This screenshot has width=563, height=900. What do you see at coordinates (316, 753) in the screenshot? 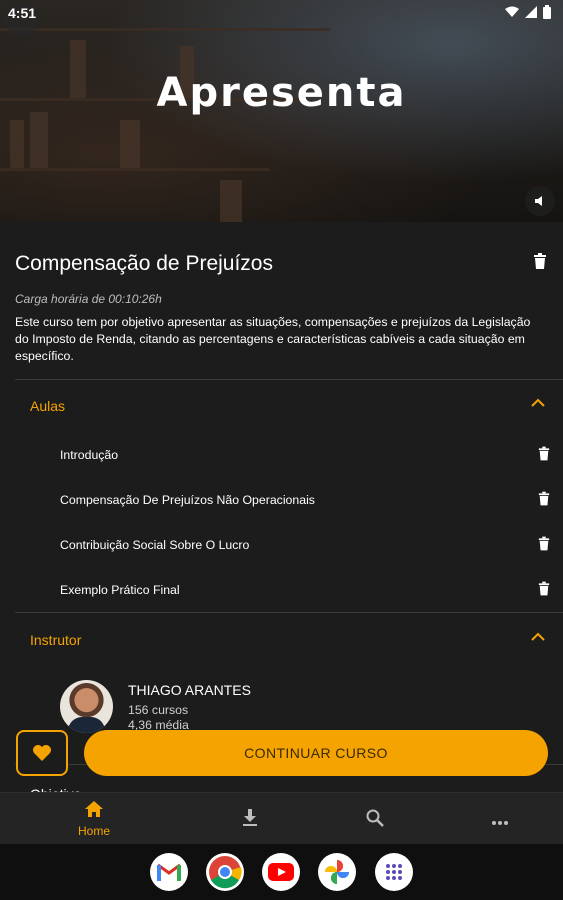
I see `continue-course-button: CONTINUAR CURSO` at bounding box center [316, 753].